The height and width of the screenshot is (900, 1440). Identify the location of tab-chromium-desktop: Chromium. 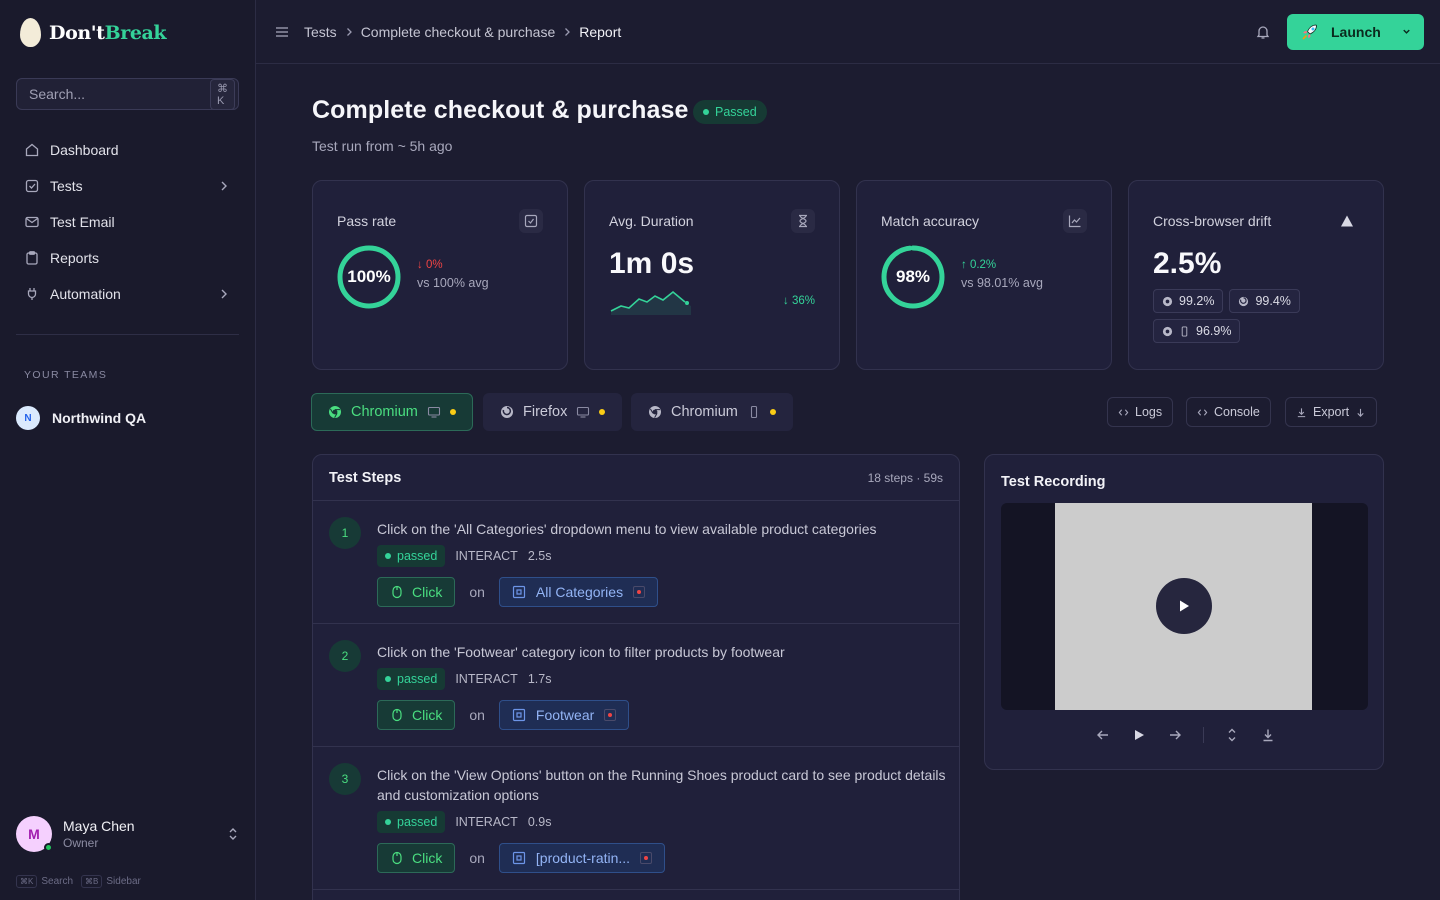
(392, 412).